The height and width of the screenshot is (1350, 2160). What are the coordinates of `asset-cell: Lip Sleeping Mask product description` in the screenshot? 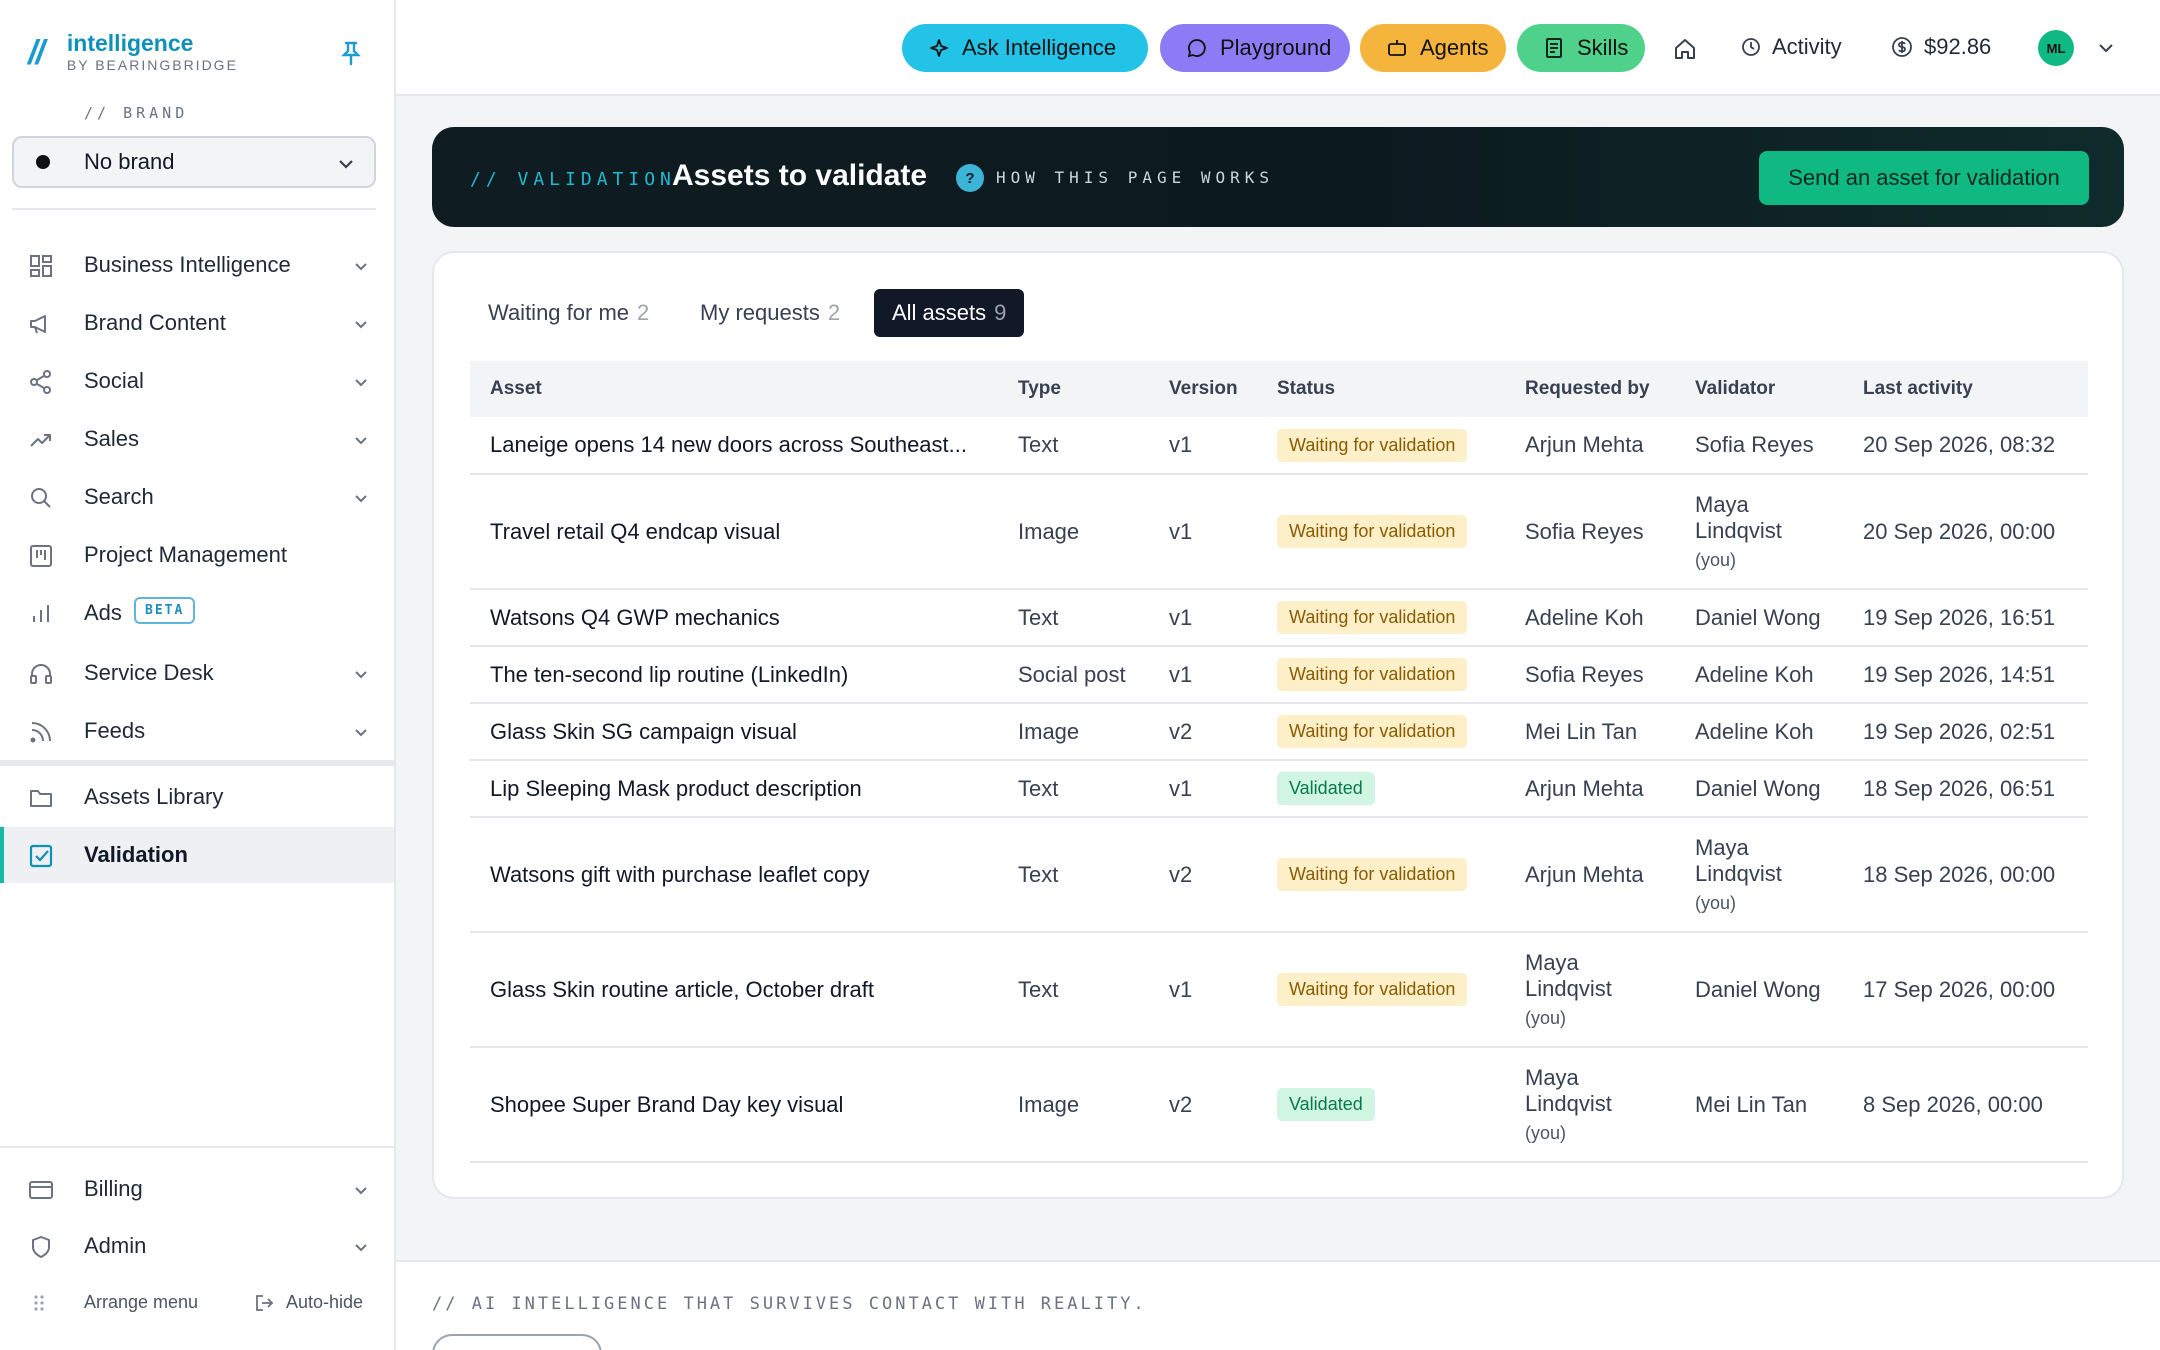 It's located at (744, 789).